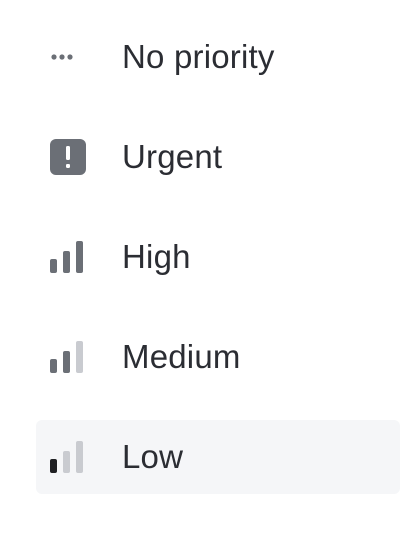  I want to click on menu-item-low: Low, so click(218, 457).